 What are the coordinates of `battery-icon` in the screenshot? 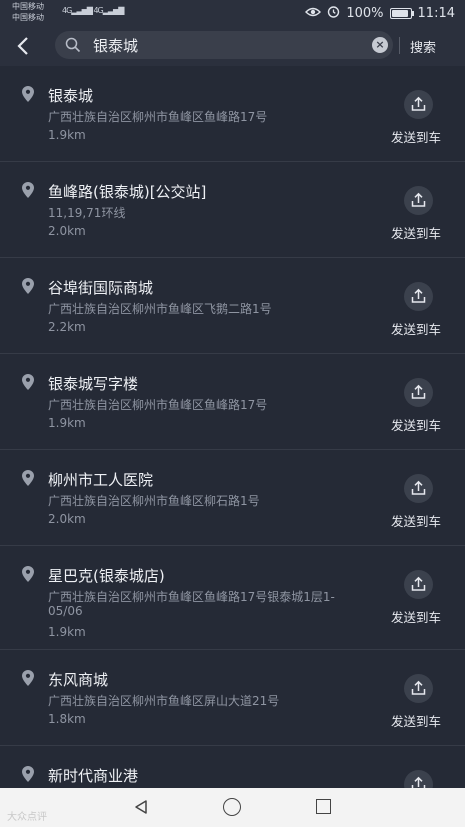 It's located at (401, 13).